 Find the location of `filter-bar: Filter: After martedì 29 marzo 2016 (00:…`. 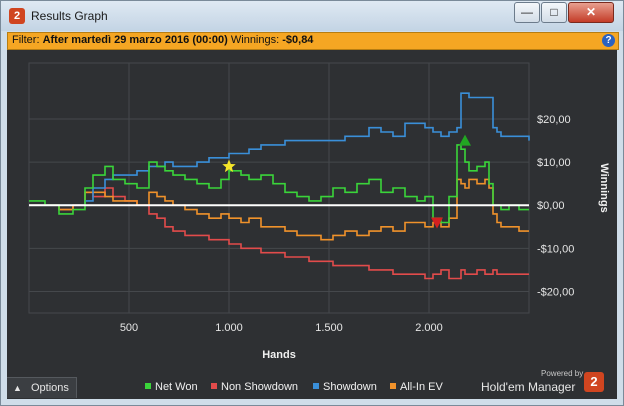

filter-bar: Filter: After martedì 29 marzo 2016 (00:… is located at coordinates (313, 41).